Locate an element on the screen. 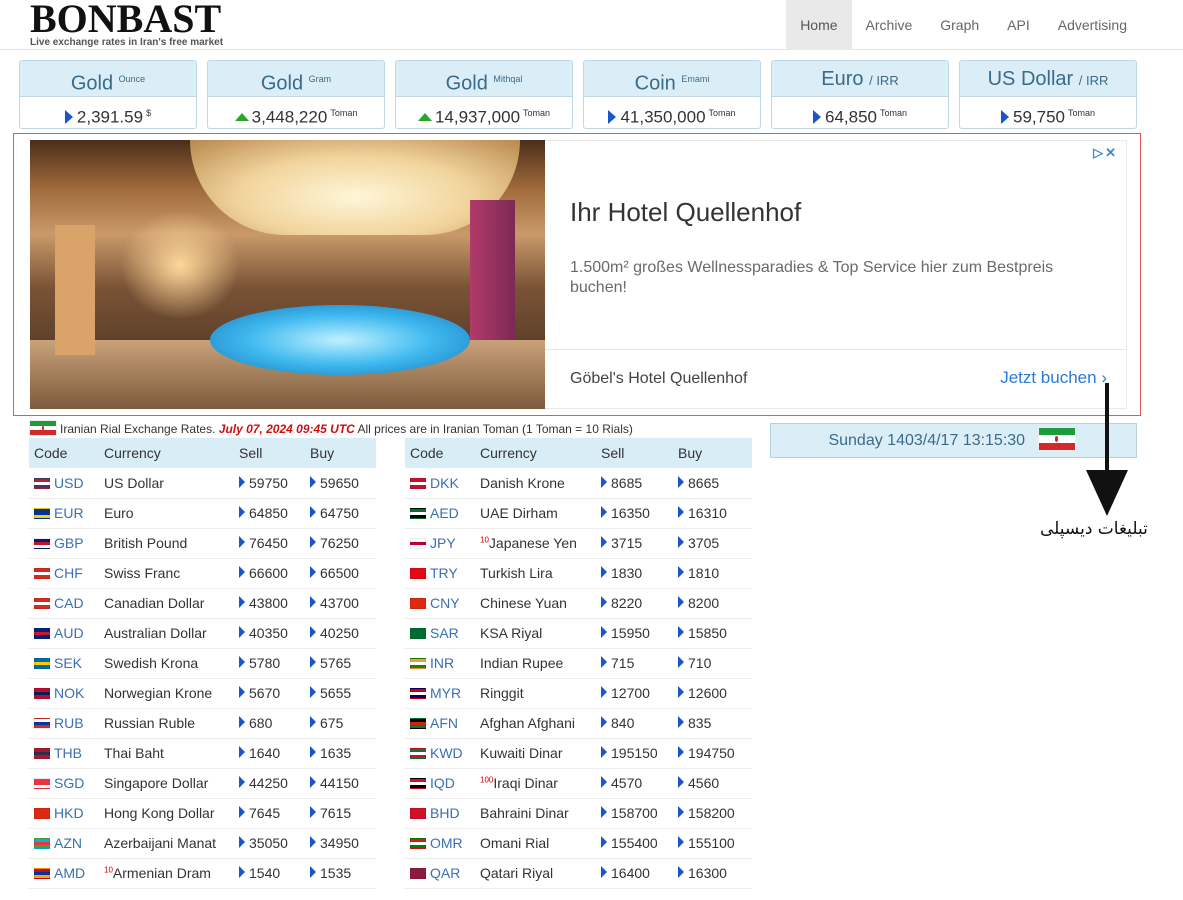 This screenshot has height=900, width=1183. currency-code-cell: IQD is located at coordinates (440, 783).